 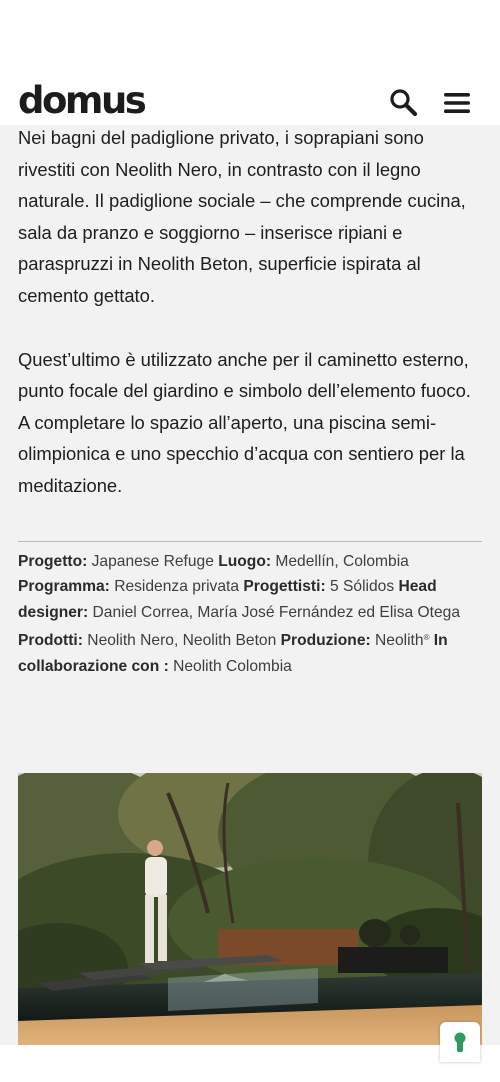 I want to click on credit-value-collaborazione: Neolith Colombia, so click(x=230, y=666).